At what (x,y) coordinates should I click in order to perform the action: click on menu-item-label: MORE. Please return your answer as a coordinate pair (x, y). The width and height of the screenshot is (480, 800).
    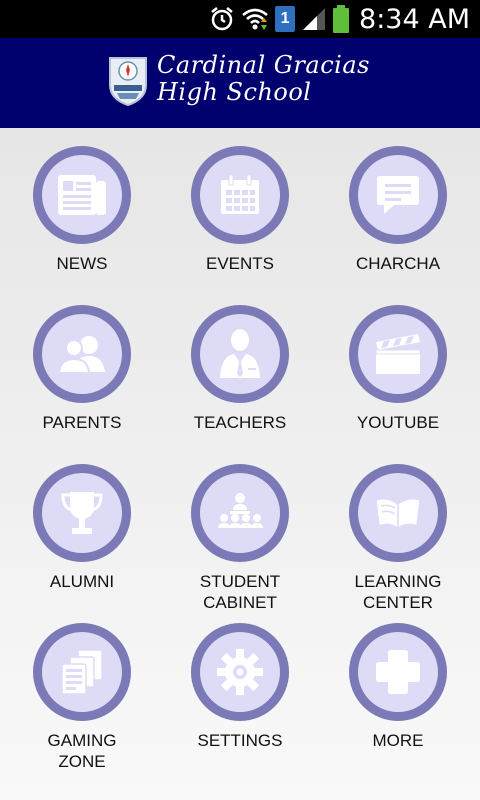
    Looking at the image, I should click on (398, 740).